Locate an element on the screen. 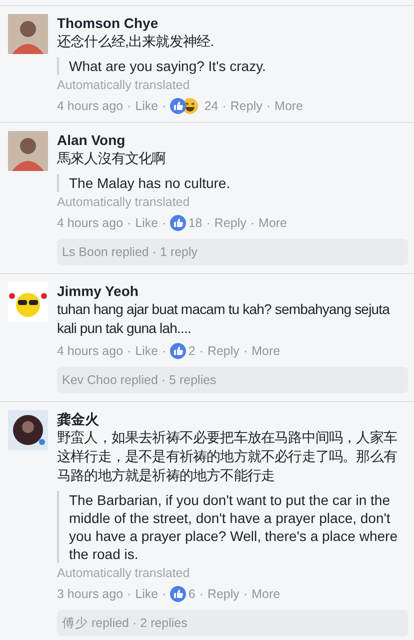 The width and height of the screenshot is (414, 640). reaction-count: 18 is located at coordinates (195, 223).